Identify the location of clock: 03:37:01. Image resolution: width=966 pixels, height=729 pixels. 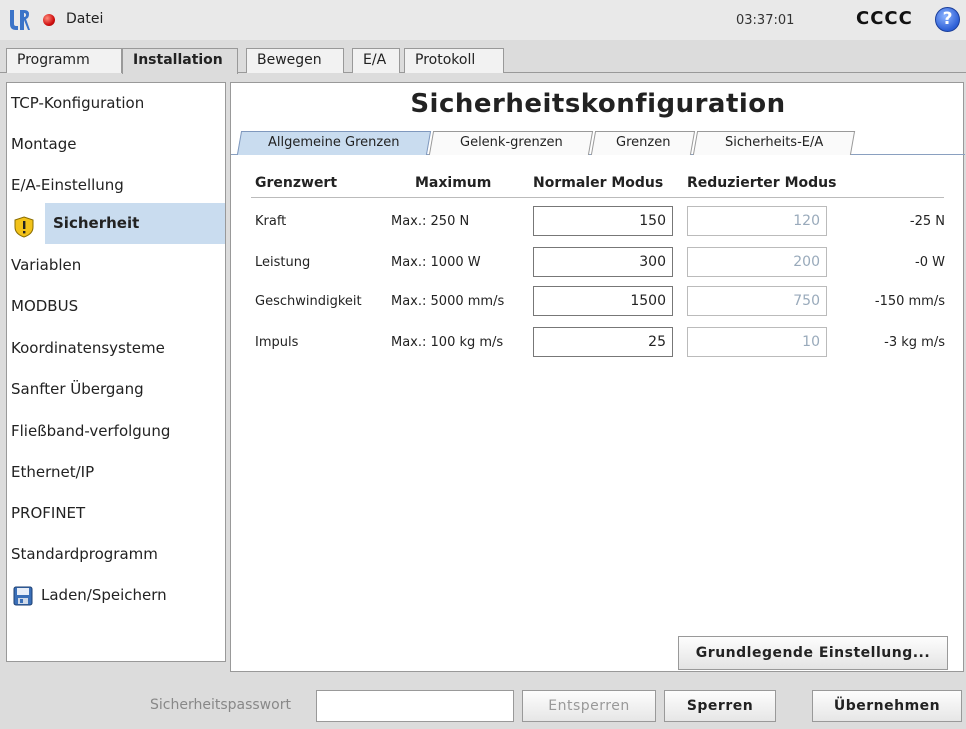
(765, 20).